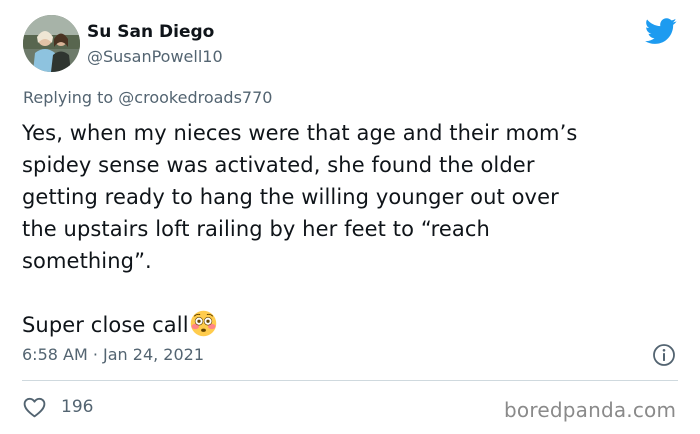  Describe the element at coordinates (150, 32) in the screenshot. I see `author-display-name: Su San Diego` at that location.